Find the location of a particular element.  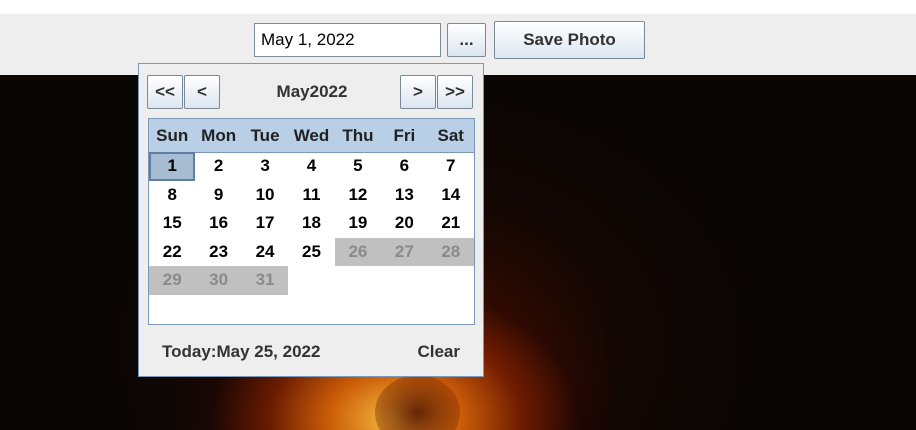

date-field: May 1, 2022 is located at coordinates (347, 40).